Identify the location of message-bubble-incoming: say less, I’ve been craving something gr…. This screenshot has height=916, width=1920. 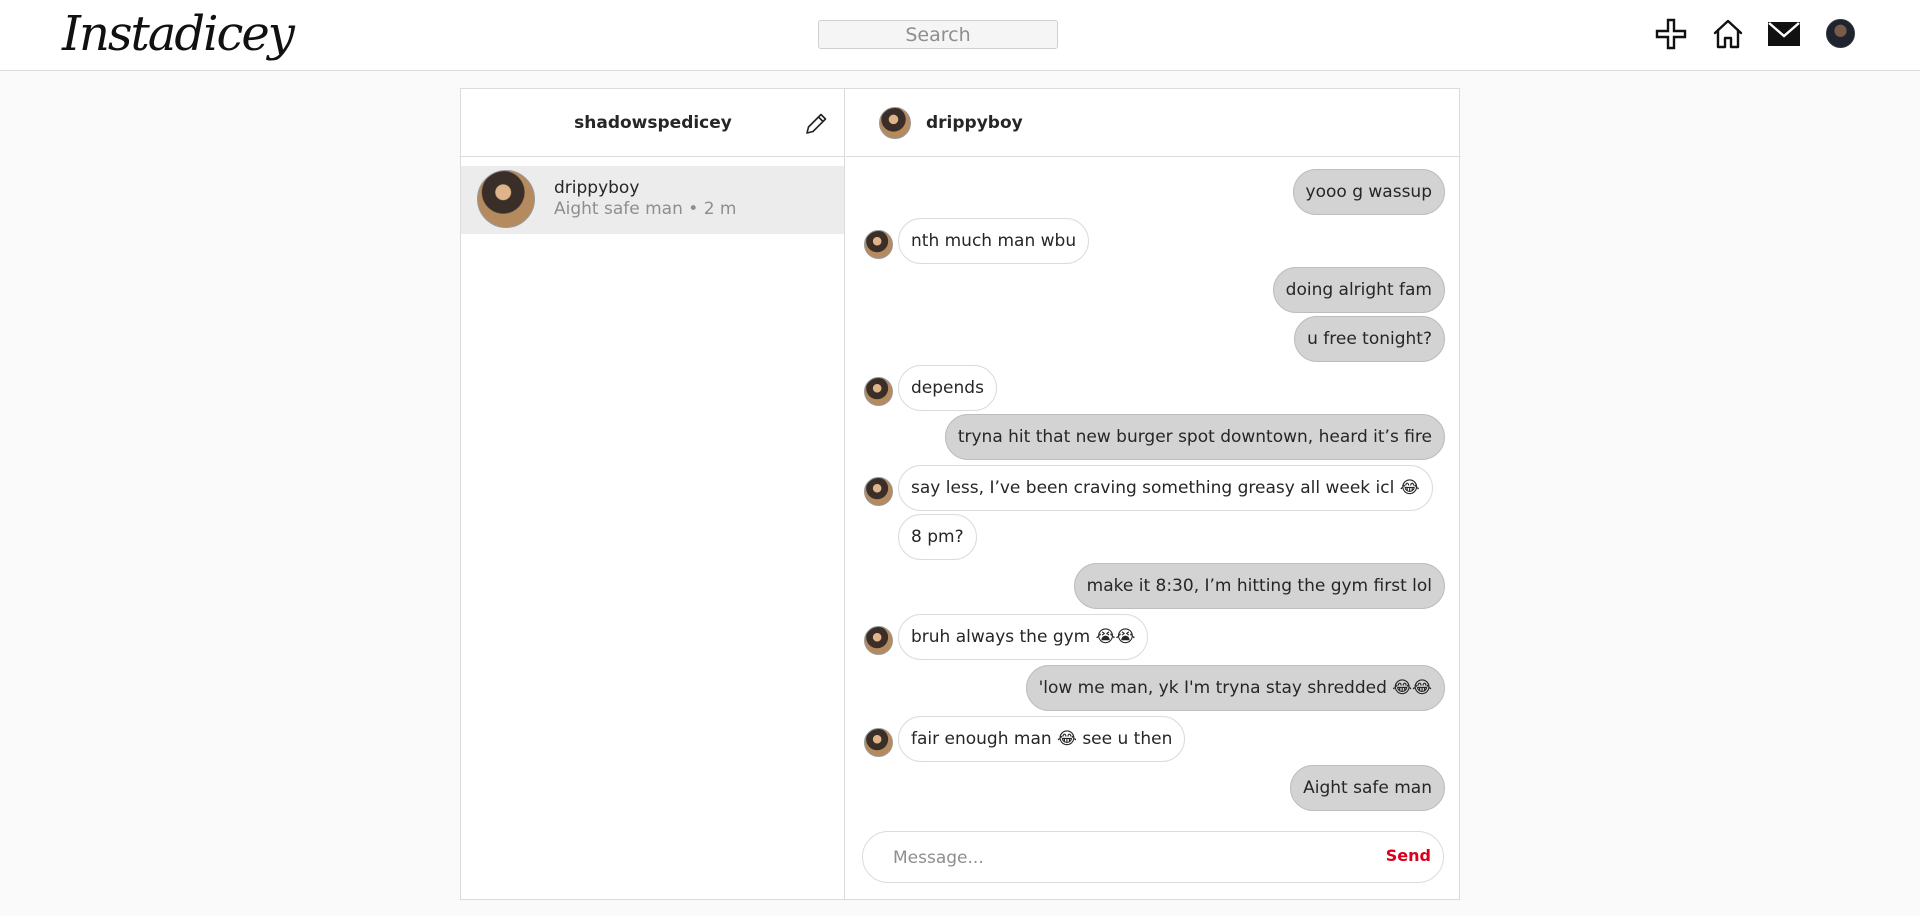
(1165, 488).